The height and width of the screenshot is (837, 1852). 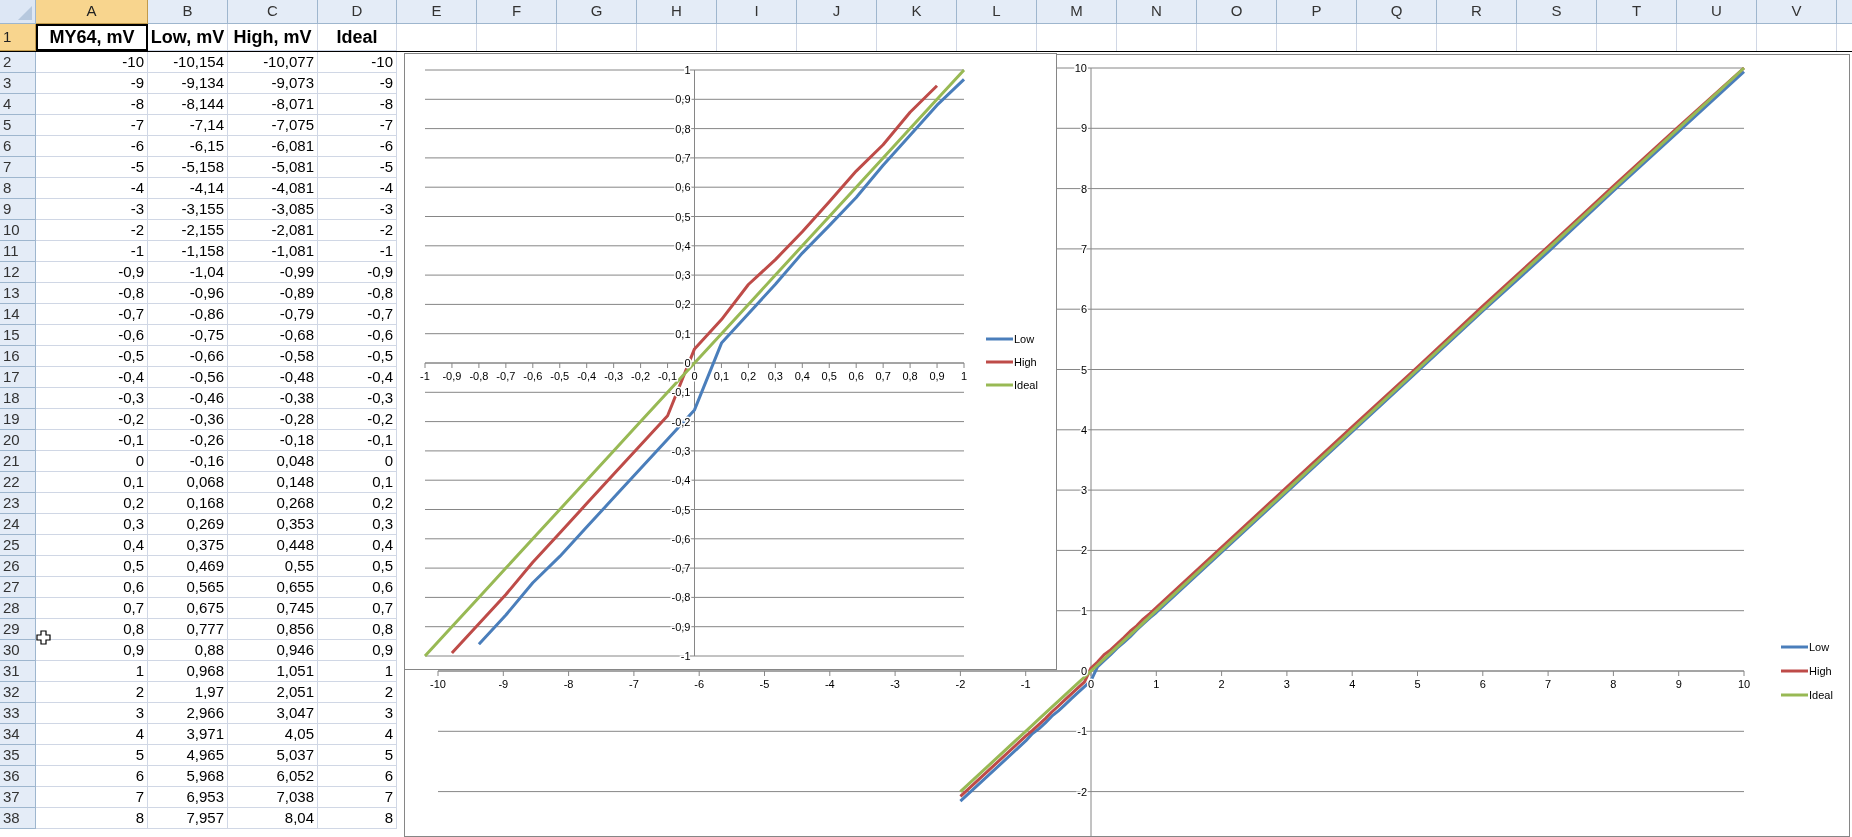 I want to click on column-header: H, so click(x=677, y=12).